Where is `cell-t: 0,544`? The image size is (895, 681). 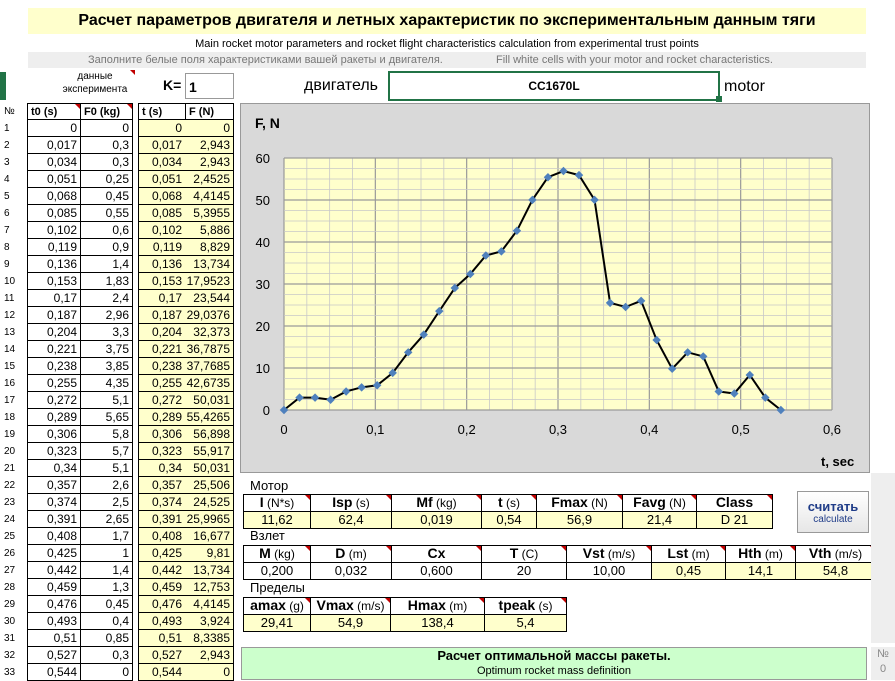 cell-t: 0,544 is located at coordinates (162, 672).